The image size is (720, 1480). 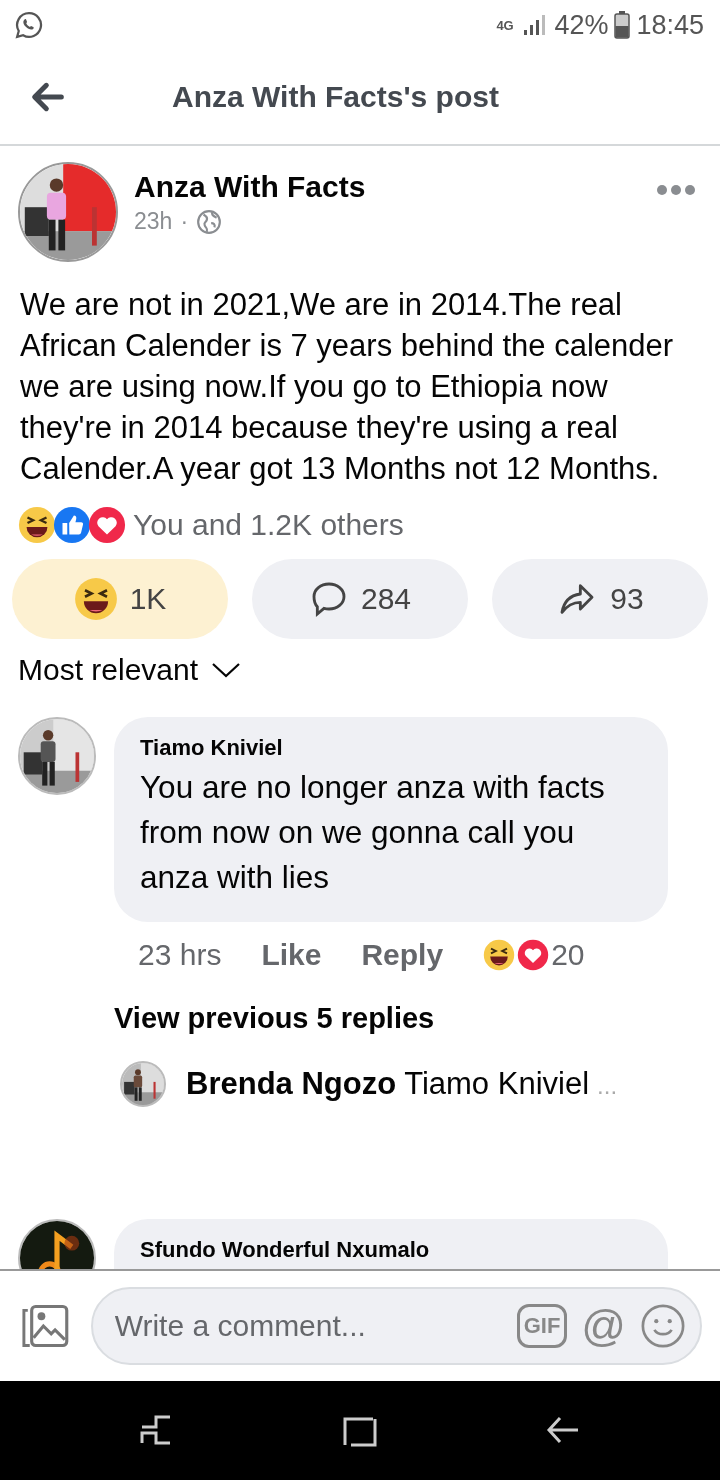 I want to click on chat-app-icon, so click(x=29, y=25).